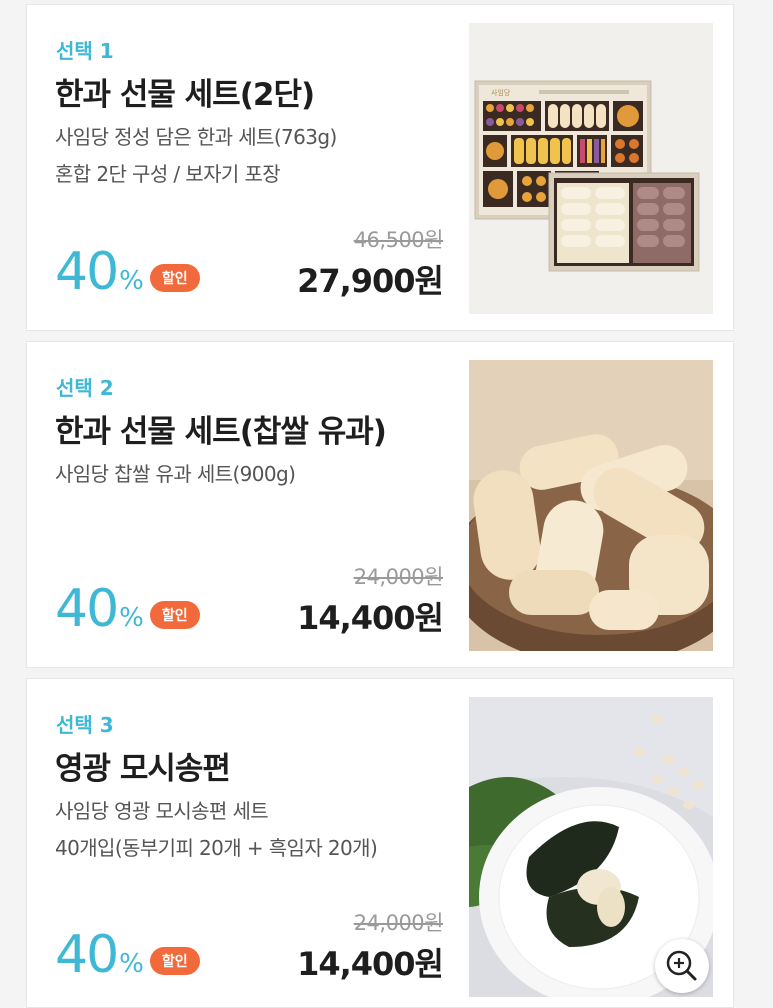  I want to click on hangwa-gift-box-image: 사임당, so click(591, 168).